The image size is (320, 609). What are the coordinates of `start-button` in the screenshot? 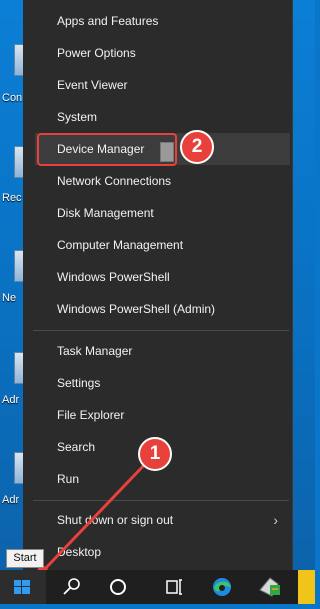 It's located at (23, 587).